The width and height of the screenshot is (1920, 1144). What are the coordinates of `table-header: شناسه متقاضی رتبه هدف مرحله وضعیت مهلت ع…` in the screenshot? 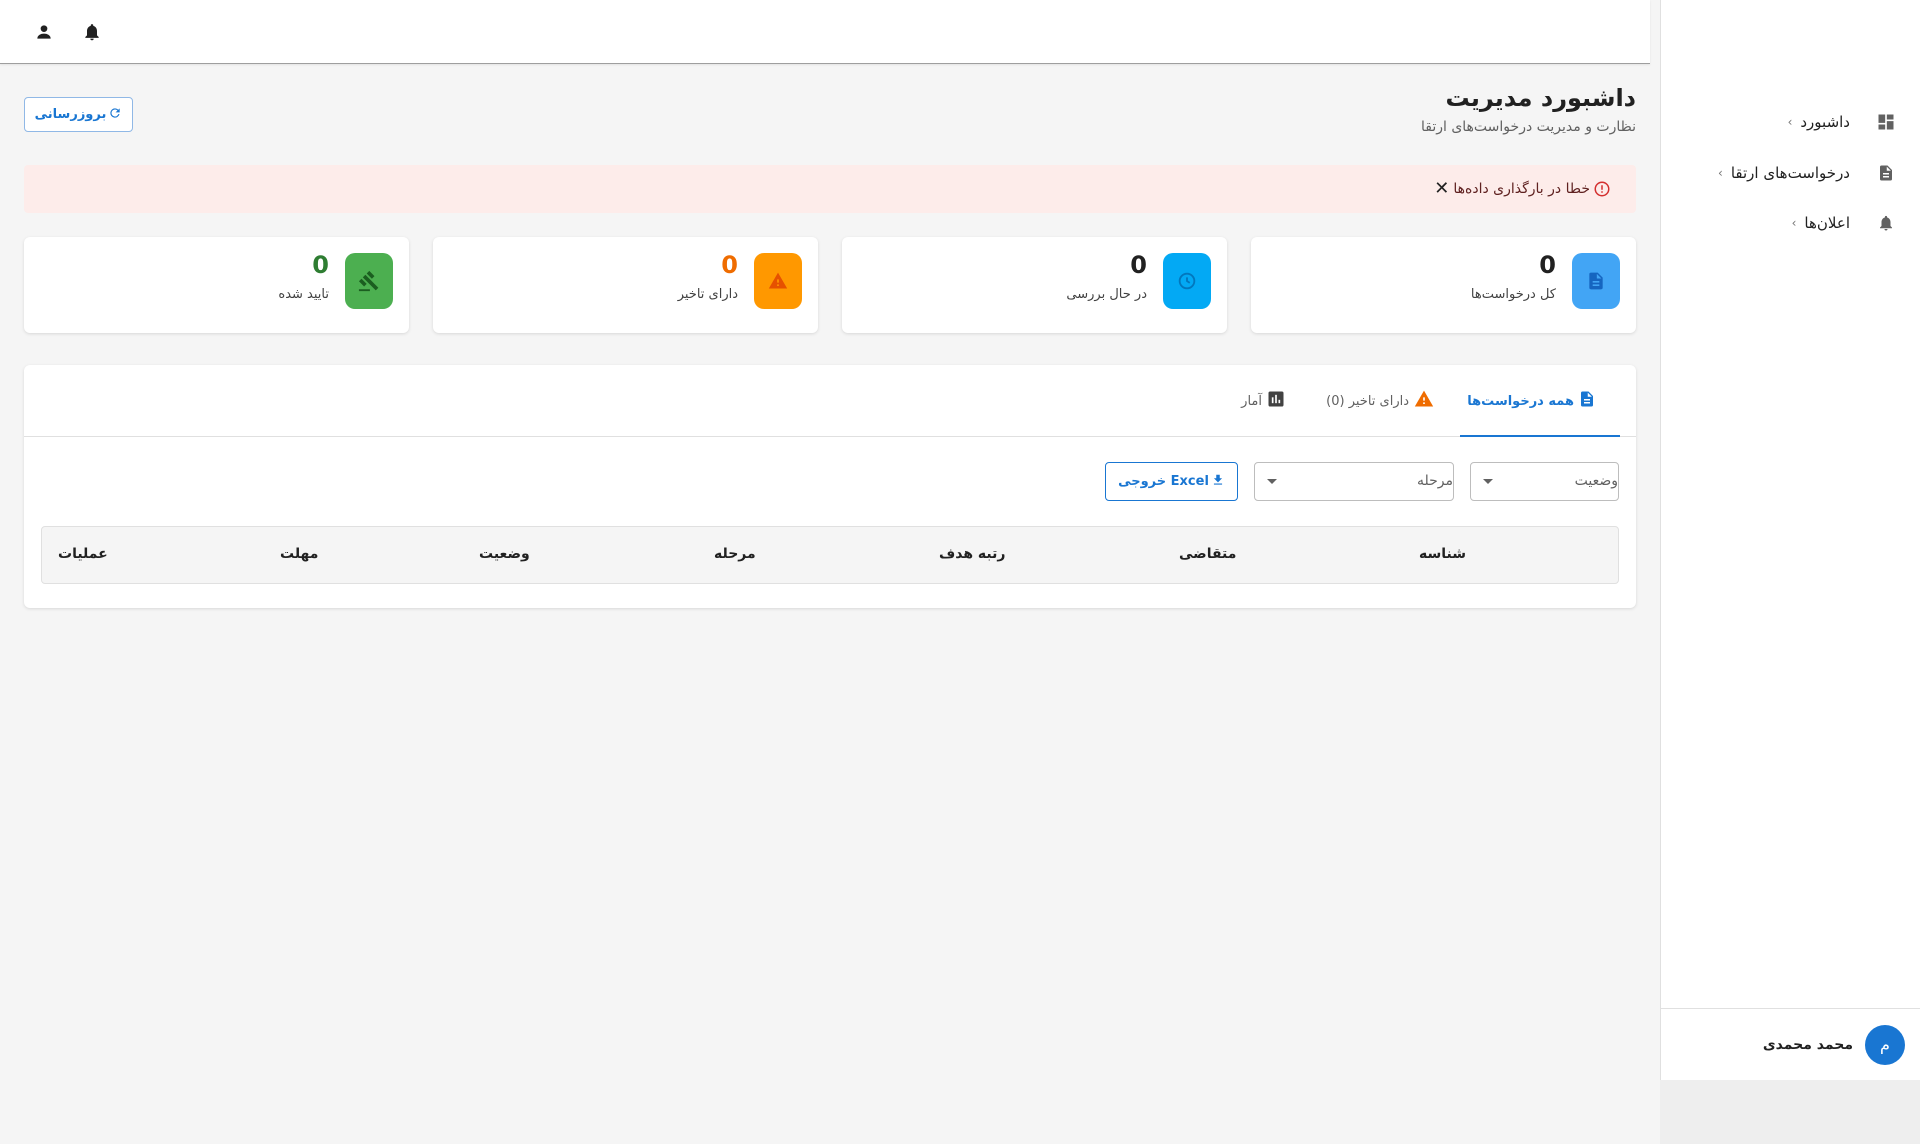 It's located at (830, 555).